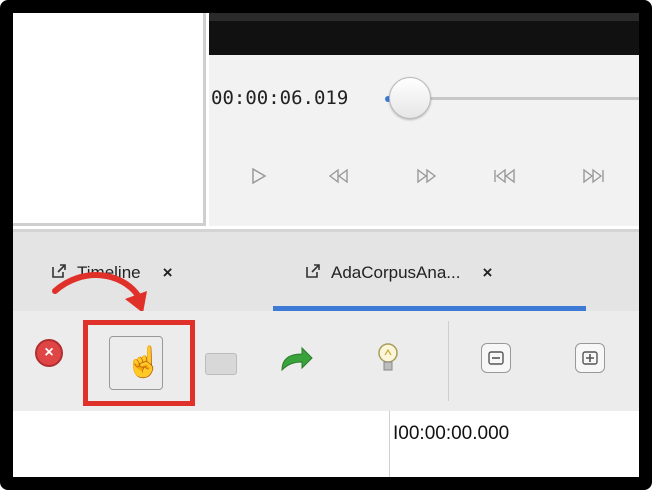 The image size is (652, 490). Describe the element at coordinates (593, 176) in the screenshot. I see `skip-to-end-icon` at that location.